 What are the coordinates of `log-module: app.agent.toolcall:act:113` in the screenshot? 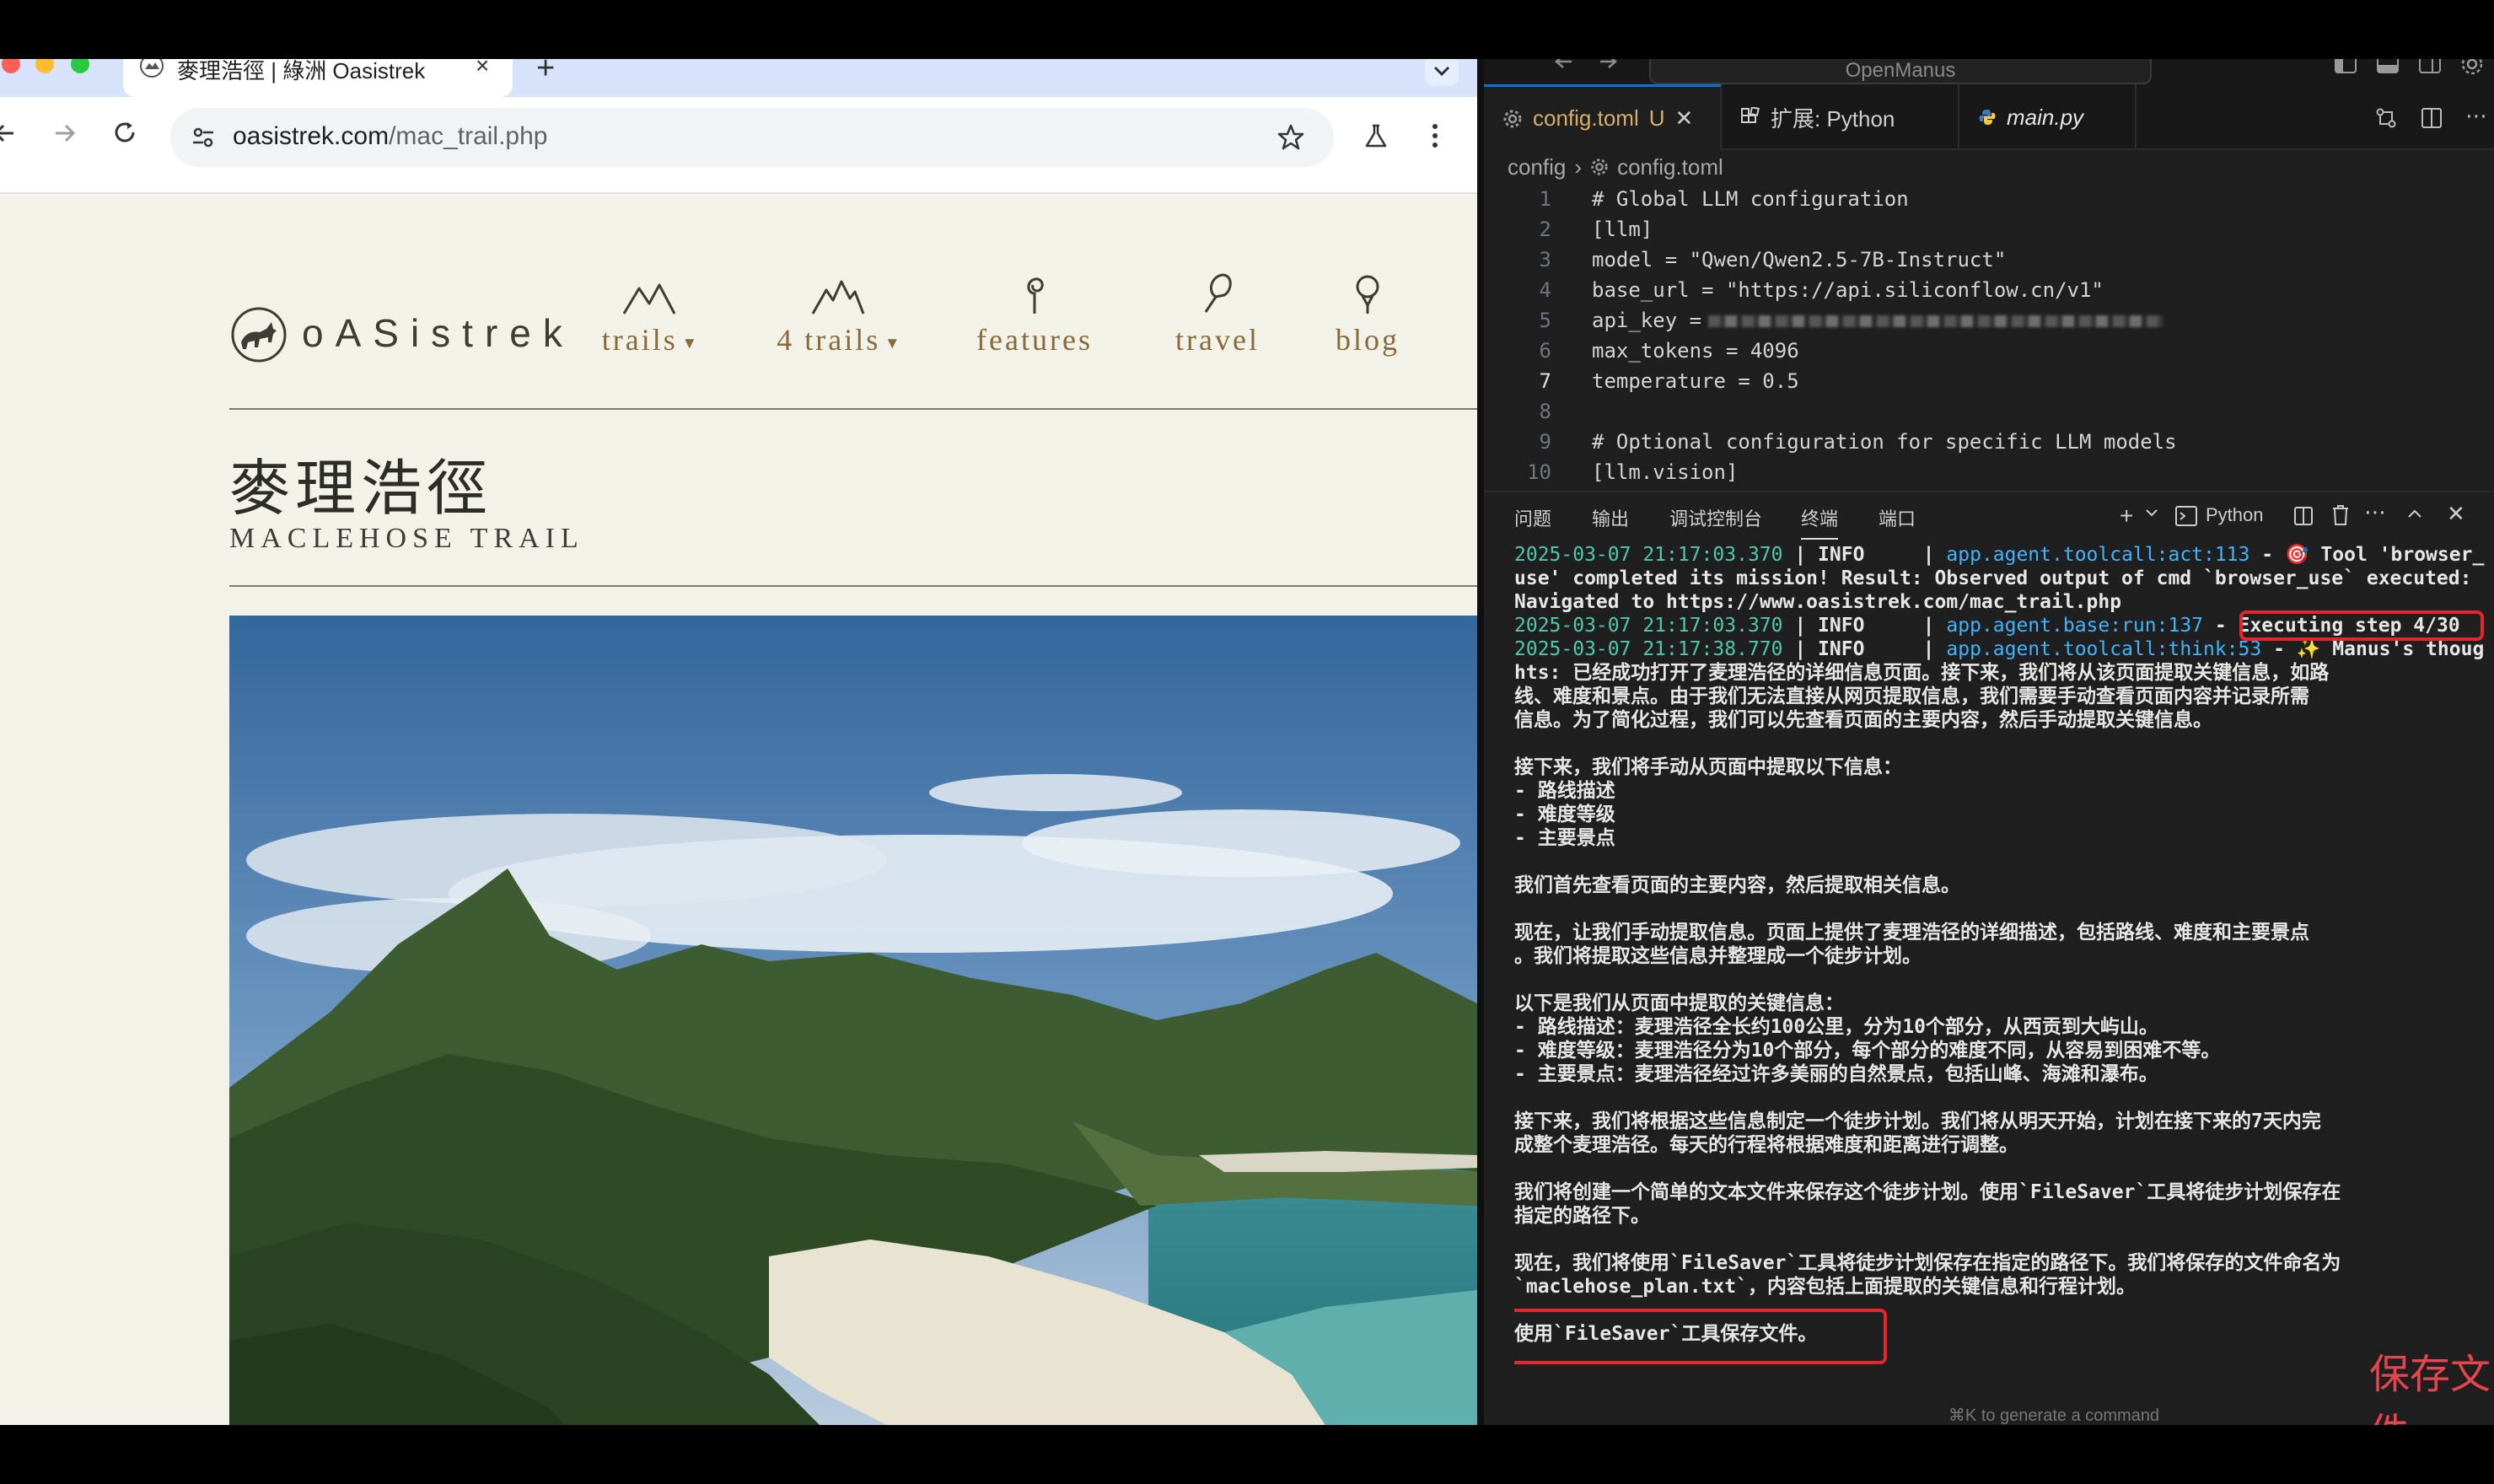 It's located at (2098, 555).